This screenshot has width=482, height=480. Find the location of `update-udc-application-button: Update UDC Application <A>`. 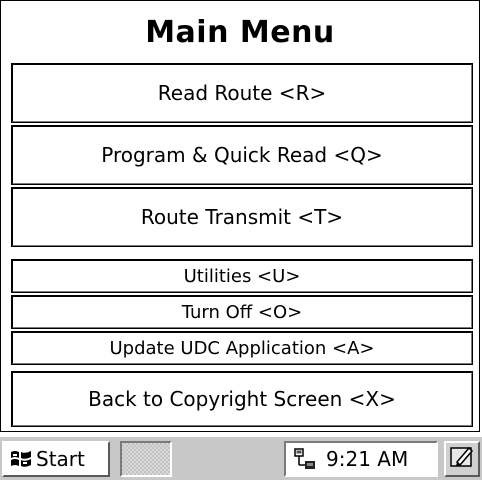

update-udc-application-button: Update UDC Application <A> is located at coordinates (242, 348).